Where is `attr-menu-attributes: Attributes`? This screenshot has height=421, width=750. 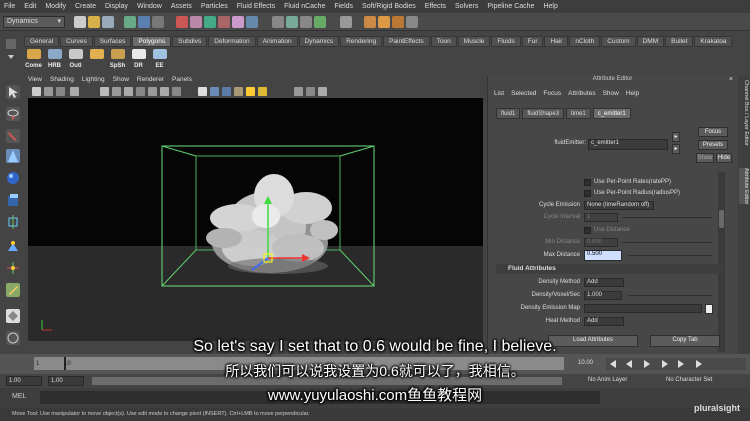
attr-menu-attributes: Attributes is located at coordinates (581, 93).